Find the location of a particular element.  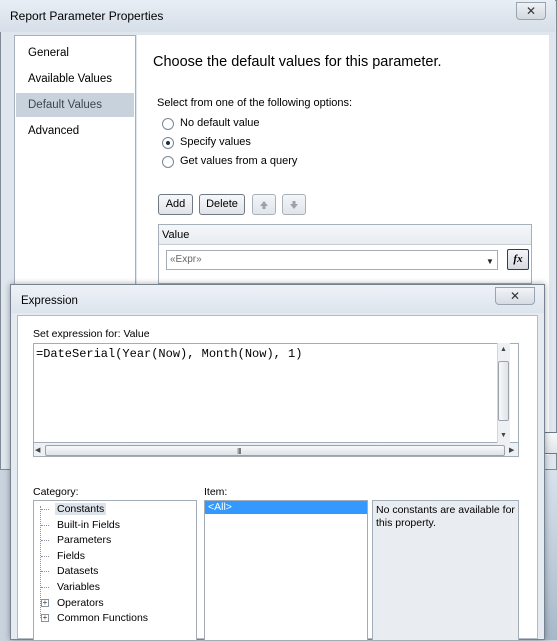

category-label: Category: is located at coordinates (56, 492).